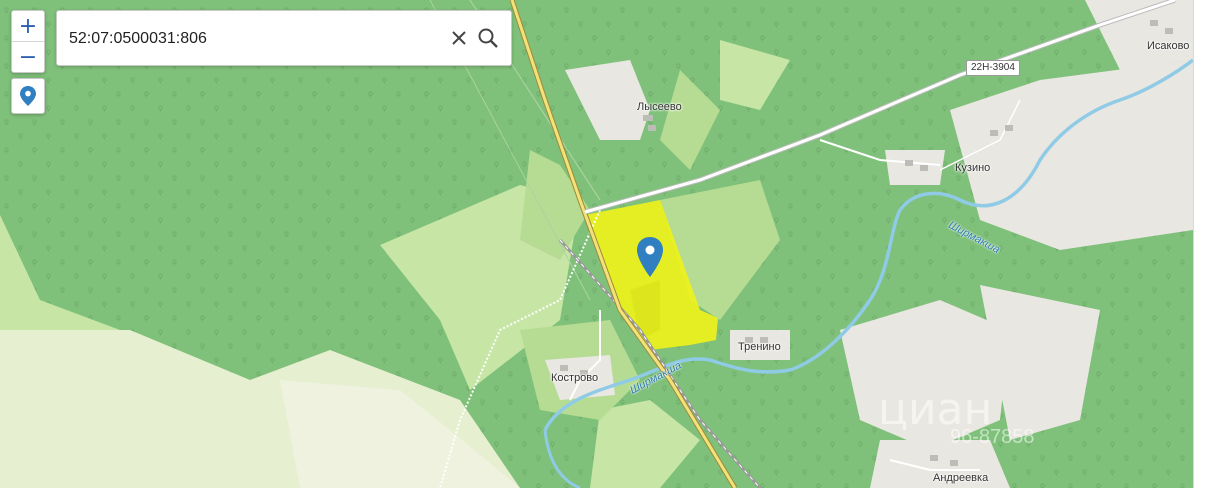 This screenshot has height=488, width=1211. Describe the element at coordinates (973, 168) in the screenshot. I see `place-label-kuzino: Кузино` at that location.